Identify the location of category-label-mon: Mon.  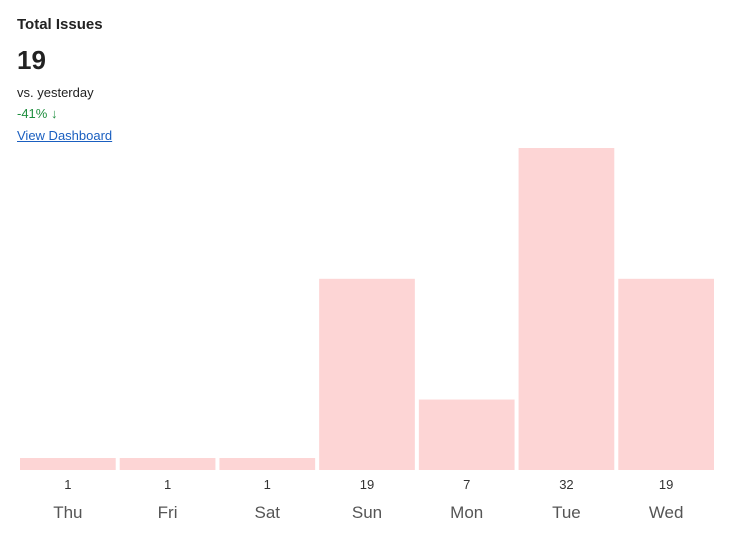
(466, 512).